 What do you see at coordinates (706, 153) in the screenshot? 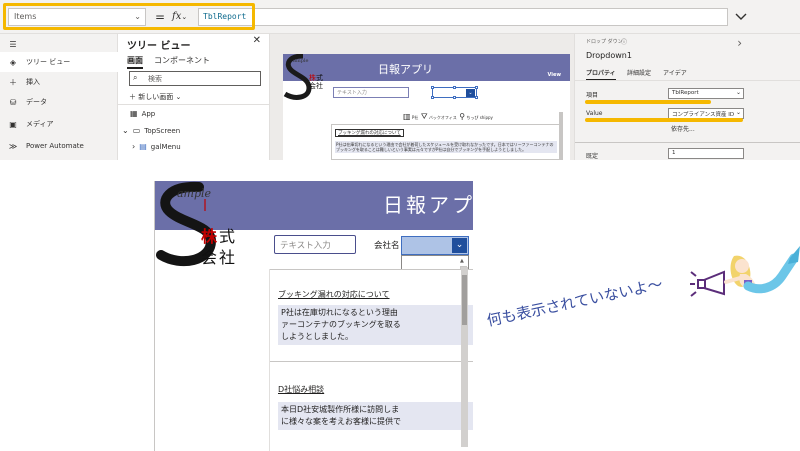
I see `default-input: 1` at bounding box center [706, 153].